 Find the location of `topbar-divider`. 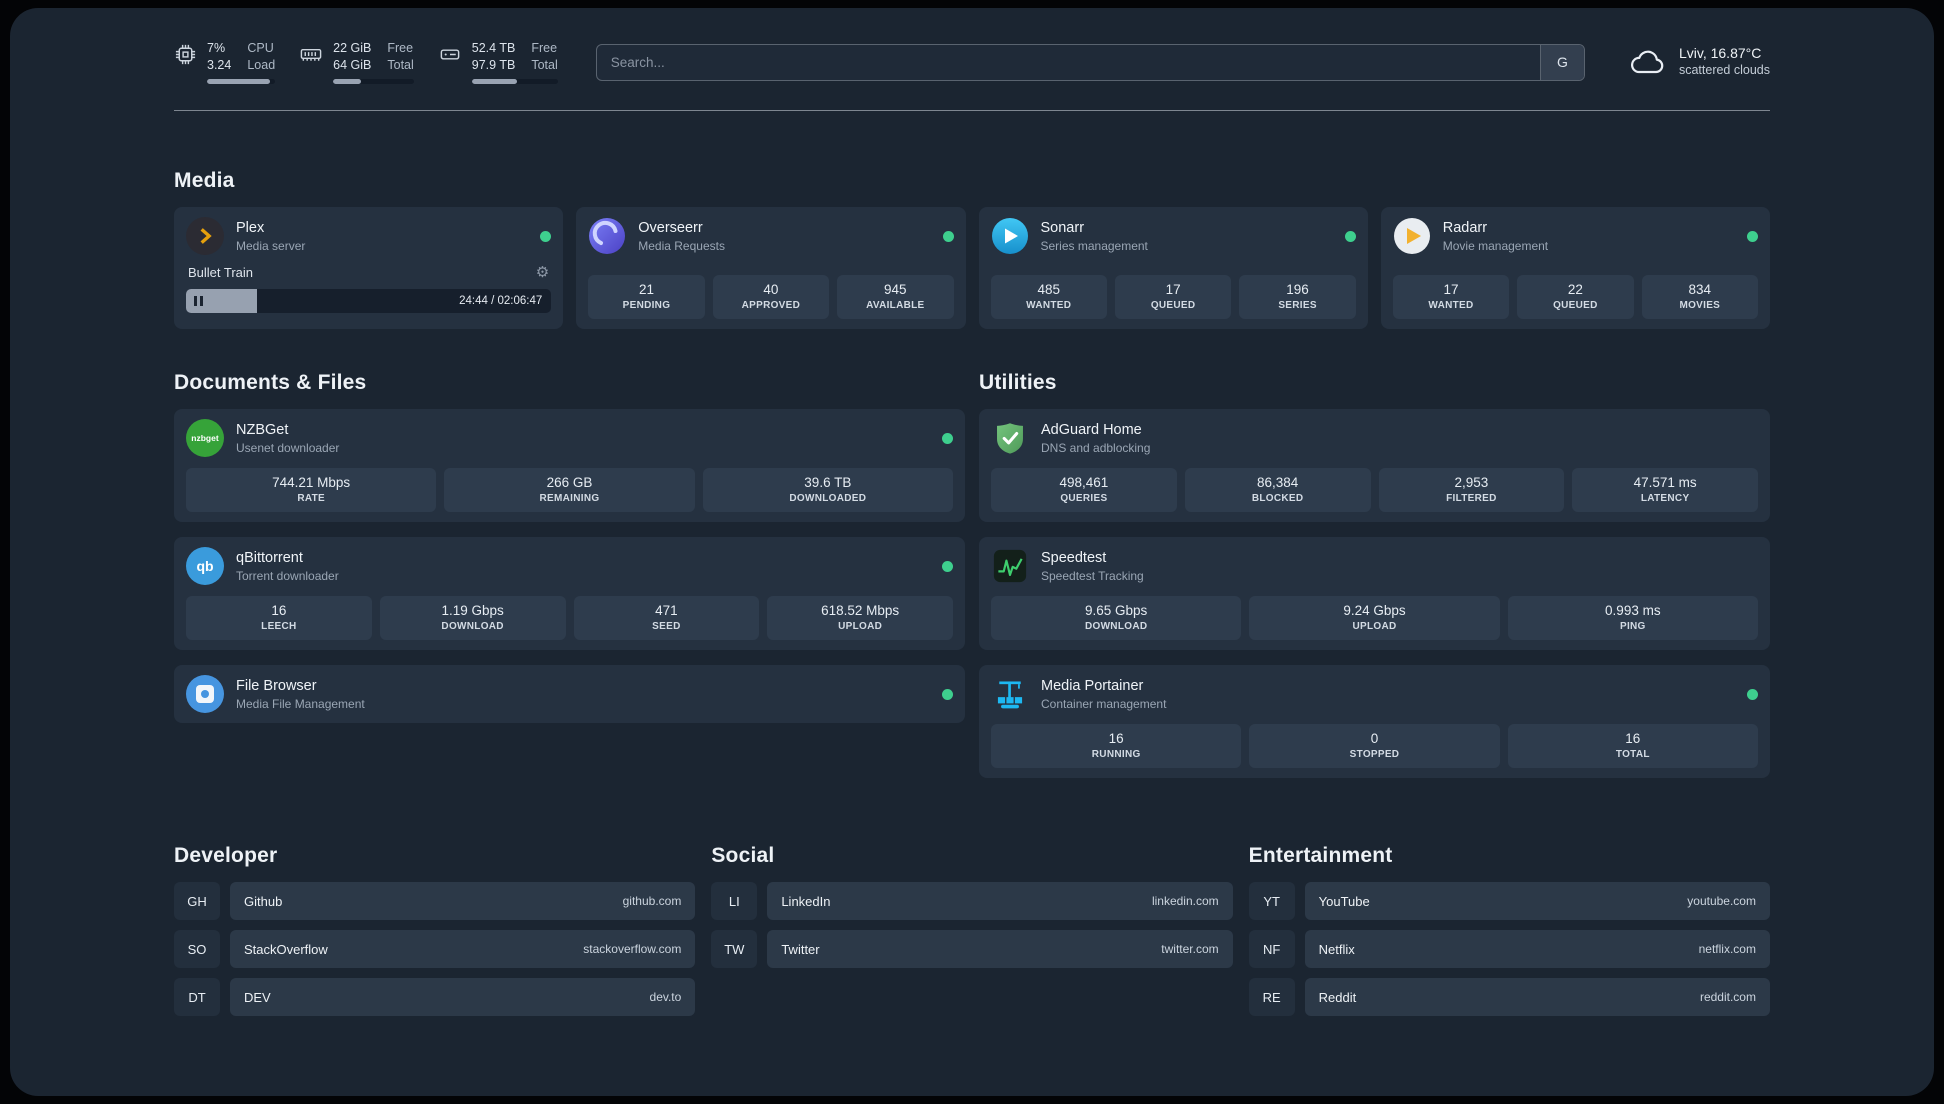

topbar-divider is located at coordinates (972, 110).